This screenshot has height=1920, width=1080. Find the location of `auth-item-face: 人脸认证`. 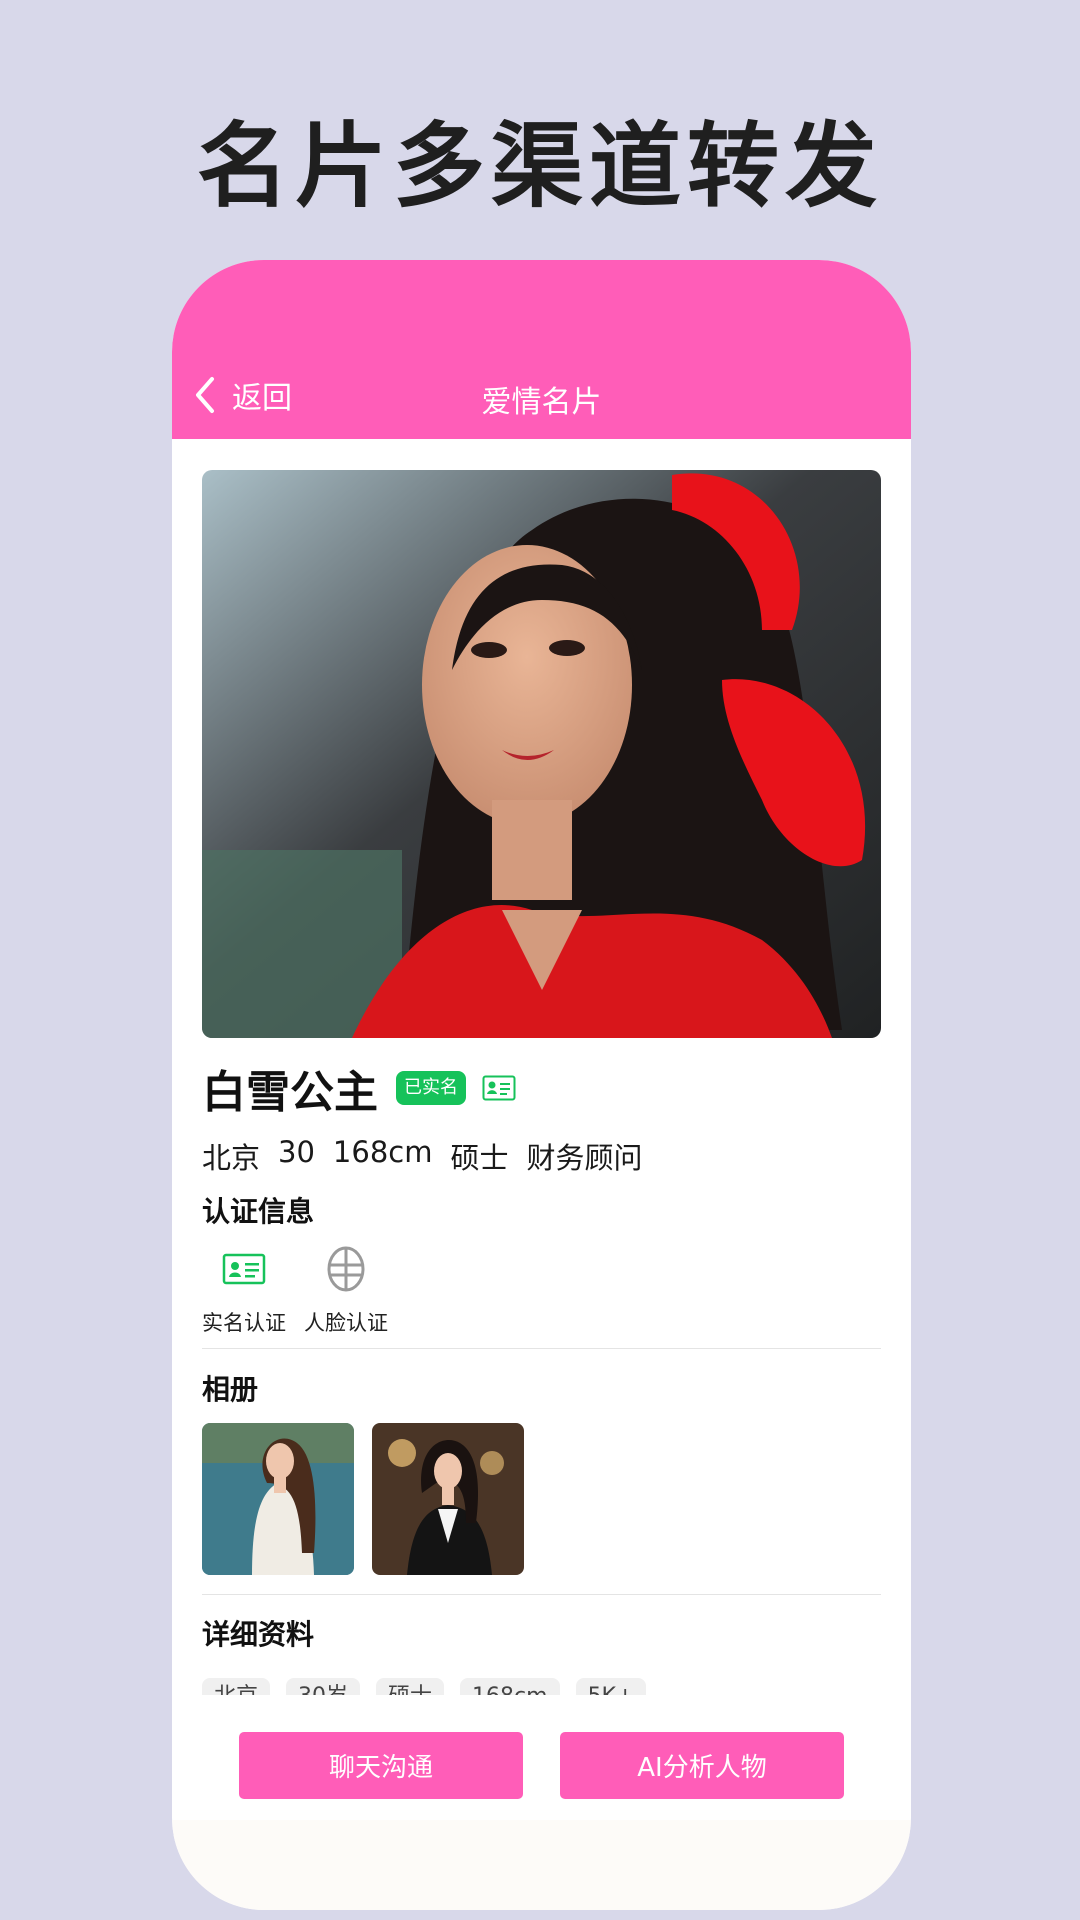

auth-item-face: 人脸认证 is located at coordinates (346, 1291).